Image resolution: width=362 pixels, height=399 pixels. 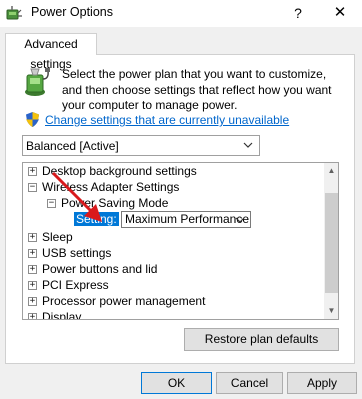 What do you see at coordinates (72, 12) in the screenshot?
I see `window-title: Power Options` at bounding box center [72, 12].